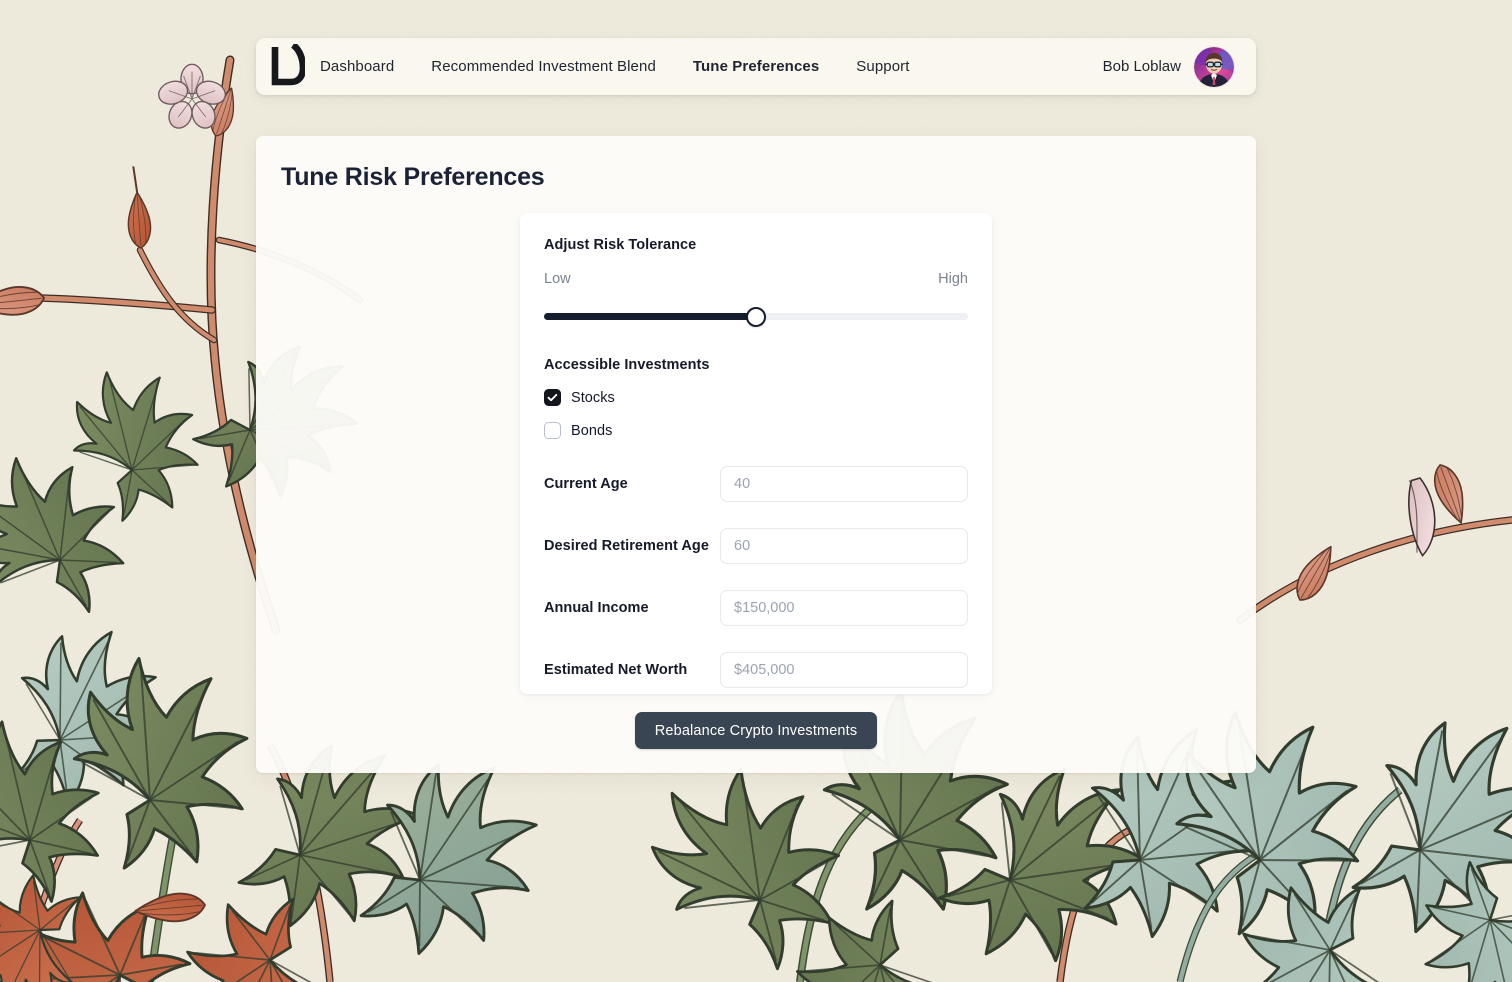 This screenshot has height=982, width=1512. I want to click on user-name-label: Bob Loblaw, so click(1141, 66).